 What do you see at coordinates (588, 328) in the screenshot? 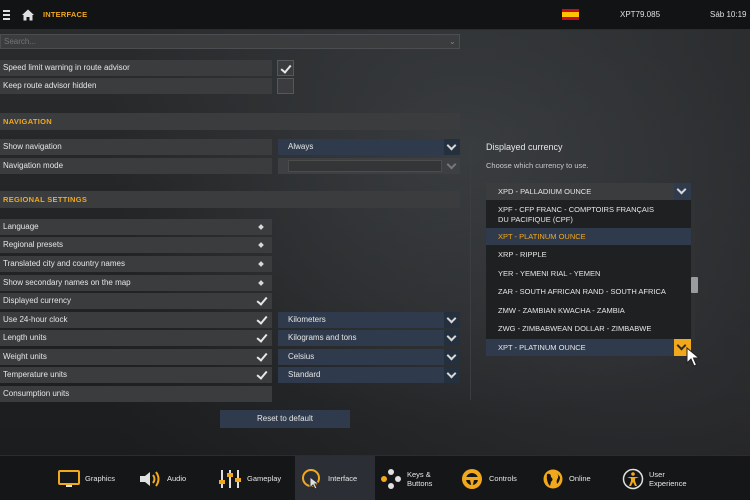
I see `currency-option-zwg: ZWG - ZIMBABWEAN DOLLAR - ZIMBABWE` at bounding box center [588, 328].